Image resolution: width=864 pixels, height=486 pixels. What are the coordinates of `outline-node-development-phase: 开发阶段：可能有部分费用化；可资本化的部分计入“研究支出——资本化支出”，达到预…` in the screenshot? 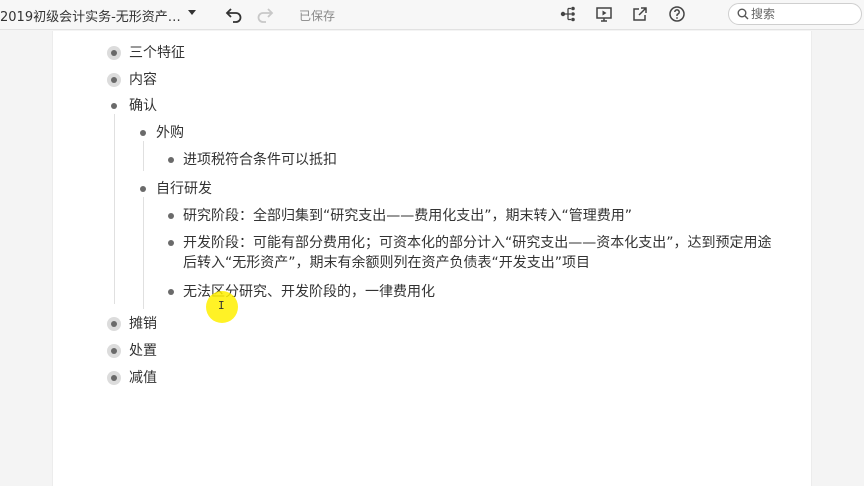 It's located at (477, 253).